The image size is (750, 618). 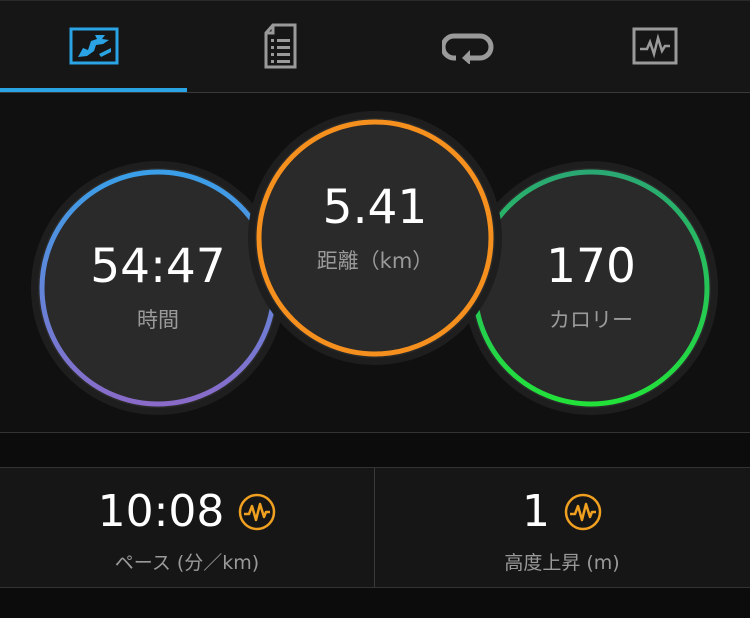 I want to click on calories-label: カロリー, so click(x=591, y=319).